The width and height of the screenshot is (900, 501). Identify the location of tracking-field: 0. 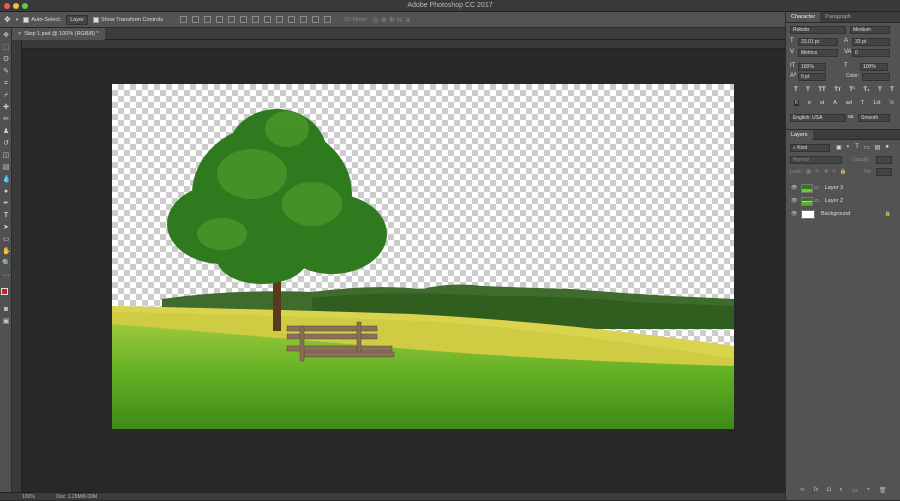
(871, 53).